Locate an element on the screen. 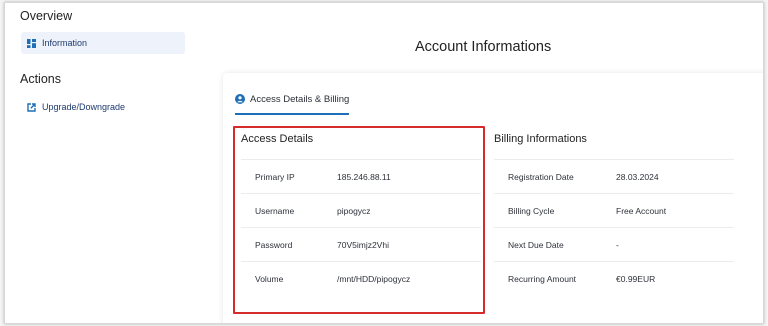 The width and height of the screenshot is (768, 326). row-value: /mnt/HDD/pipogycz is located at coordinates (374, 278).